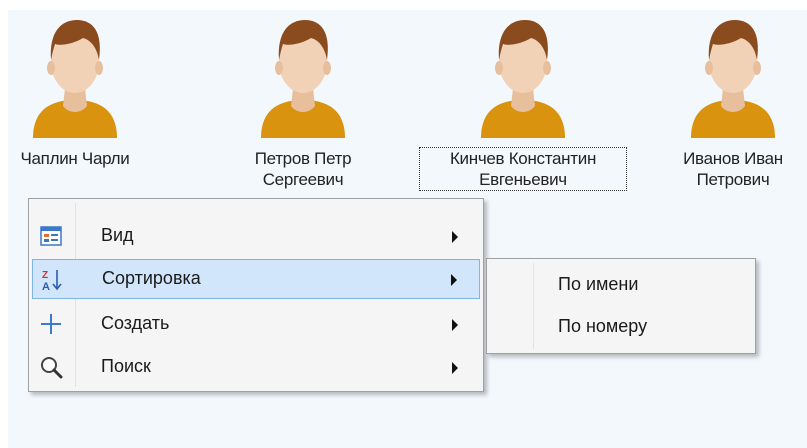  I want to click on magnifier-icon, so click(51, 367).